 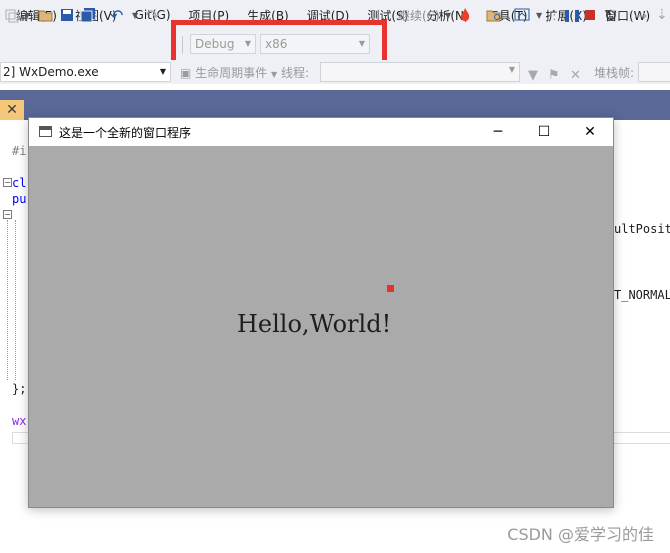 What do you see at coordinates (314, 324) in the screenshot?
I see `hello-text: Hello,World!` at bounding box center [314, 324].